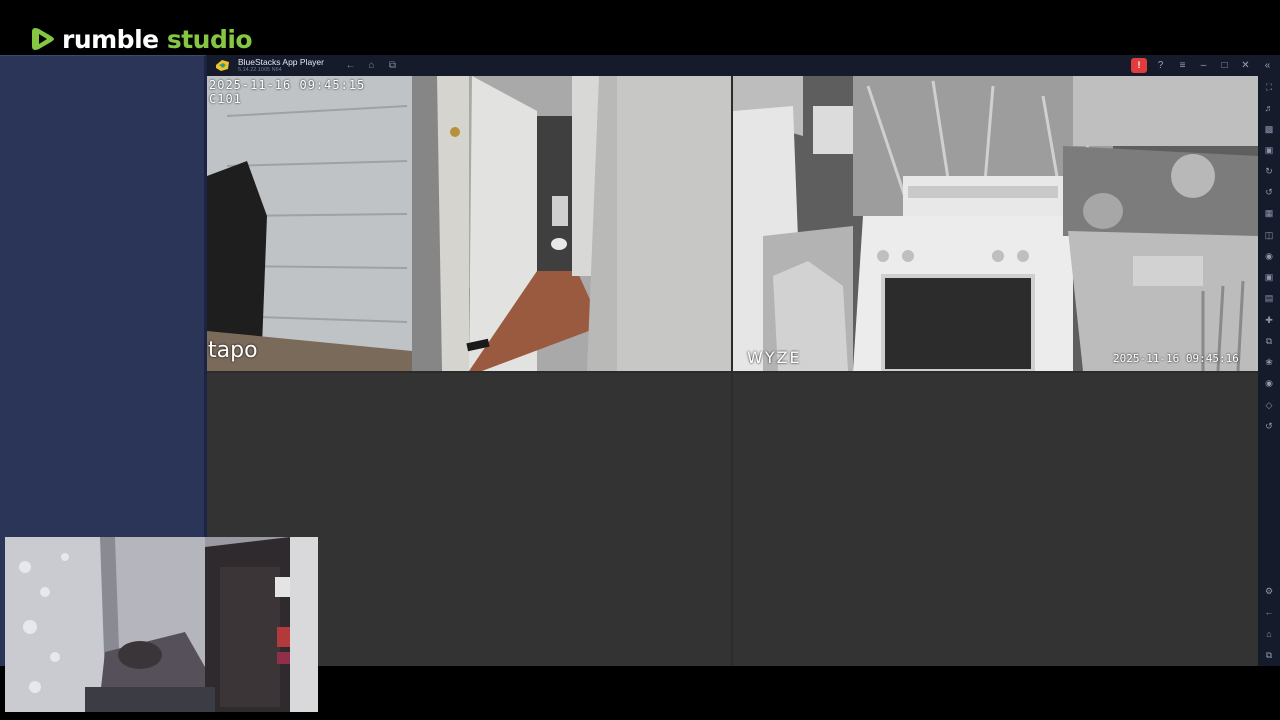 This screenshot has height=720, width=1280. What do you see at coordinates (110, 39) in the screenshot?
I see `brand-word-rumble: rumble` at bounding box center [110, 39].